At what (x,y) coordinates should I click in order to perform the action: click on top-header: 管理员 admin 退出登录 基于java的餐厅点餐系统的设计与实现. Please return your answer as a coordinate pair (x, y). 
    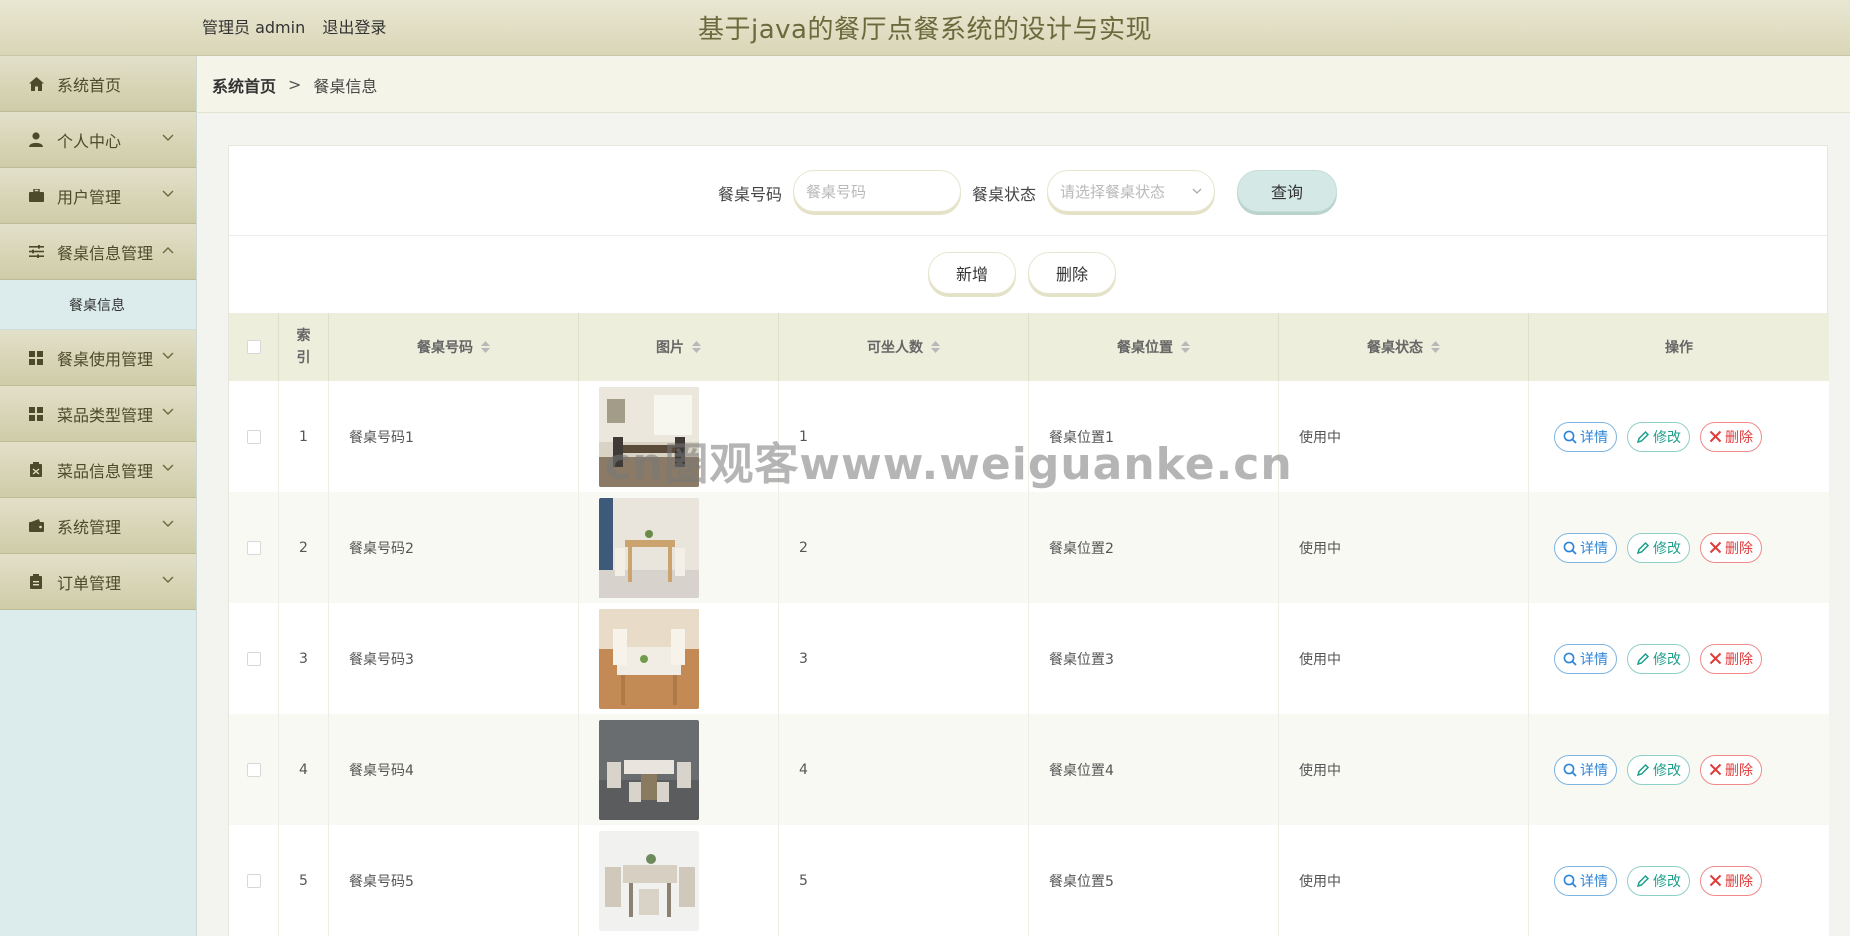
    Looking at the image, I should click on (925, 28).